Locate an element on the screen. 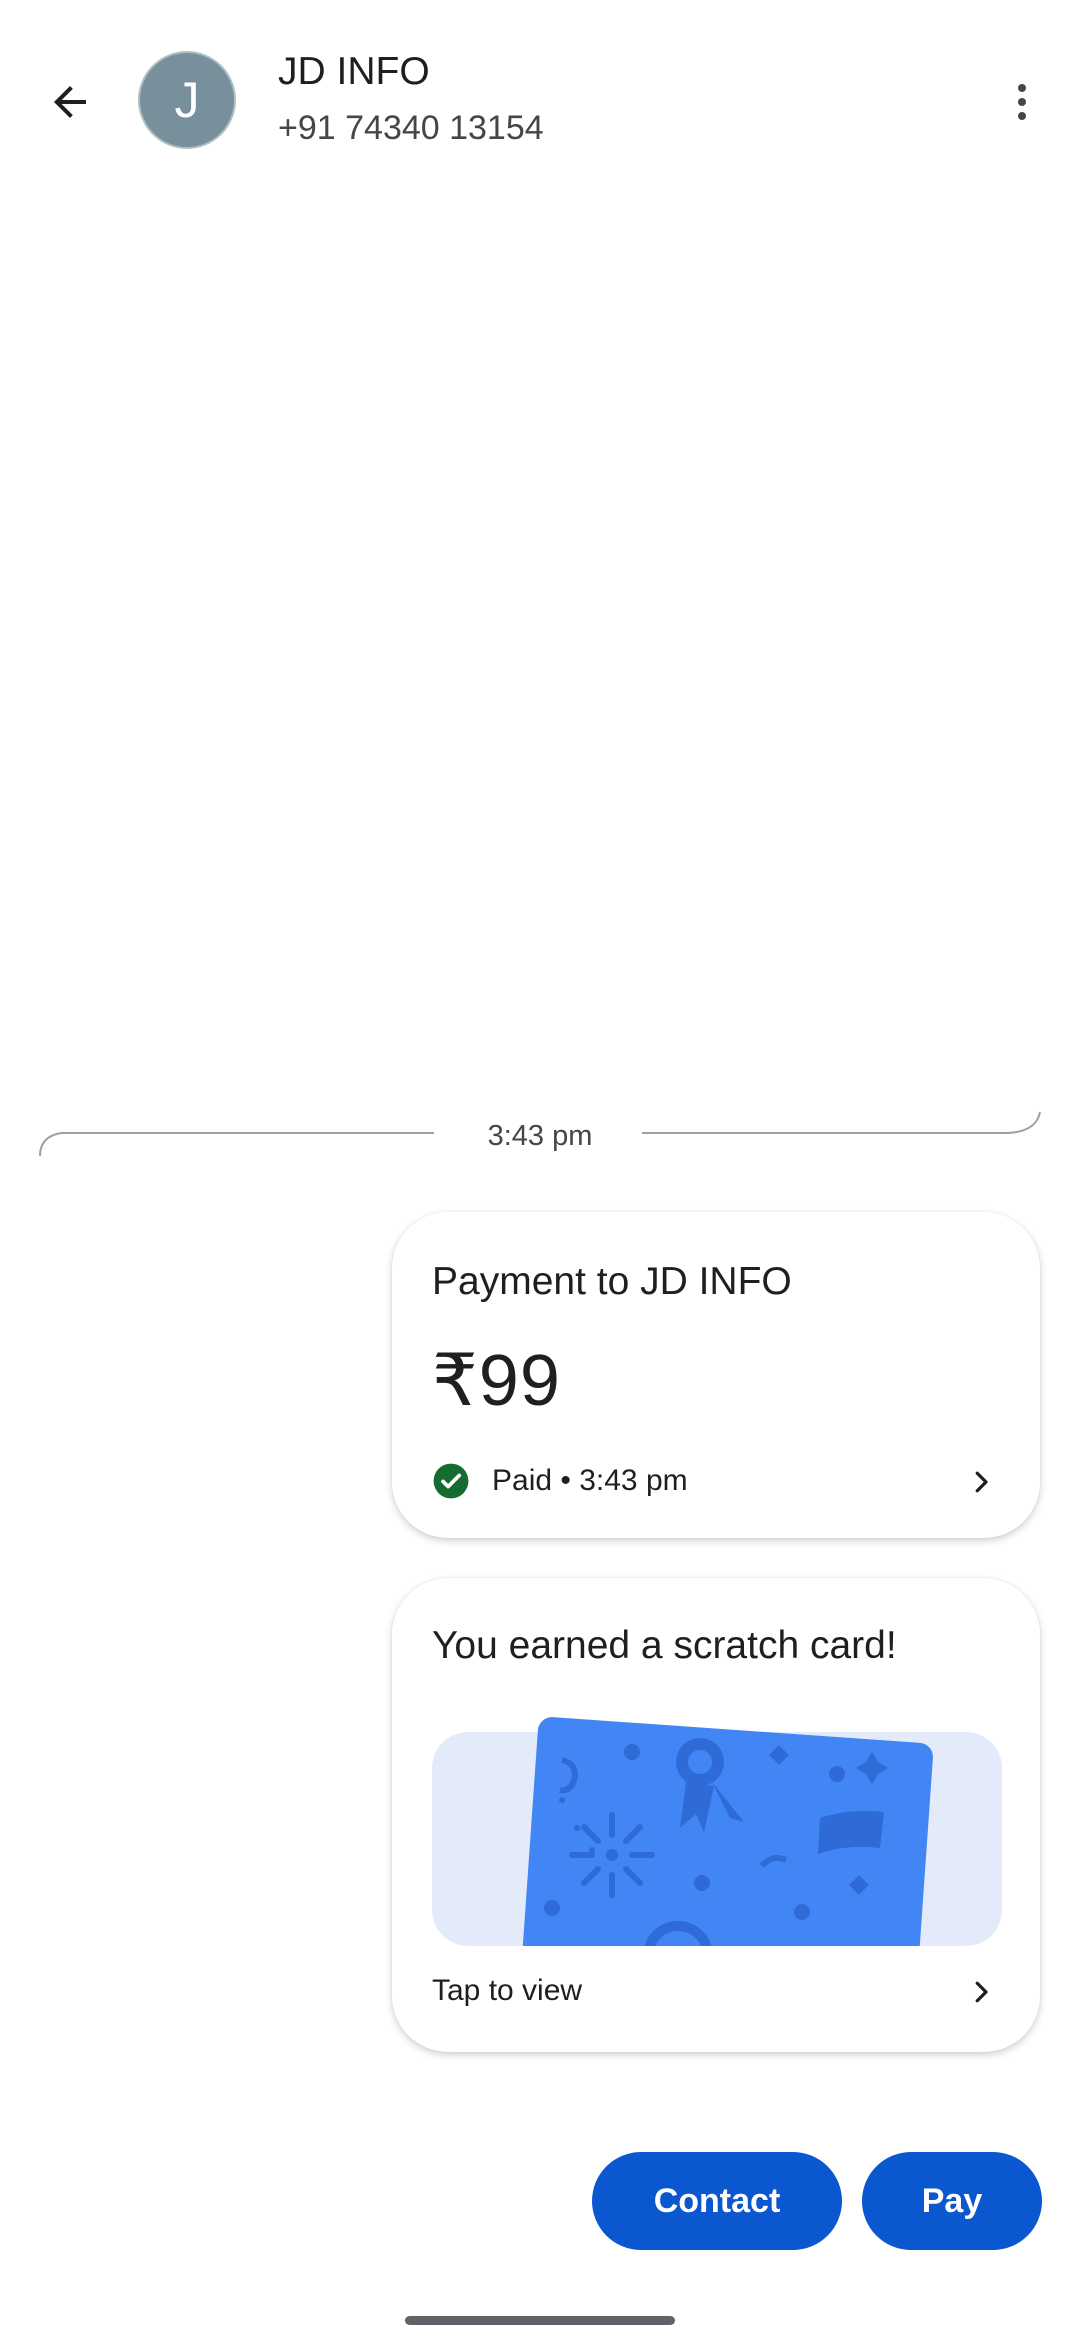  check-circle-icon is located at coordinates (451, 1481).